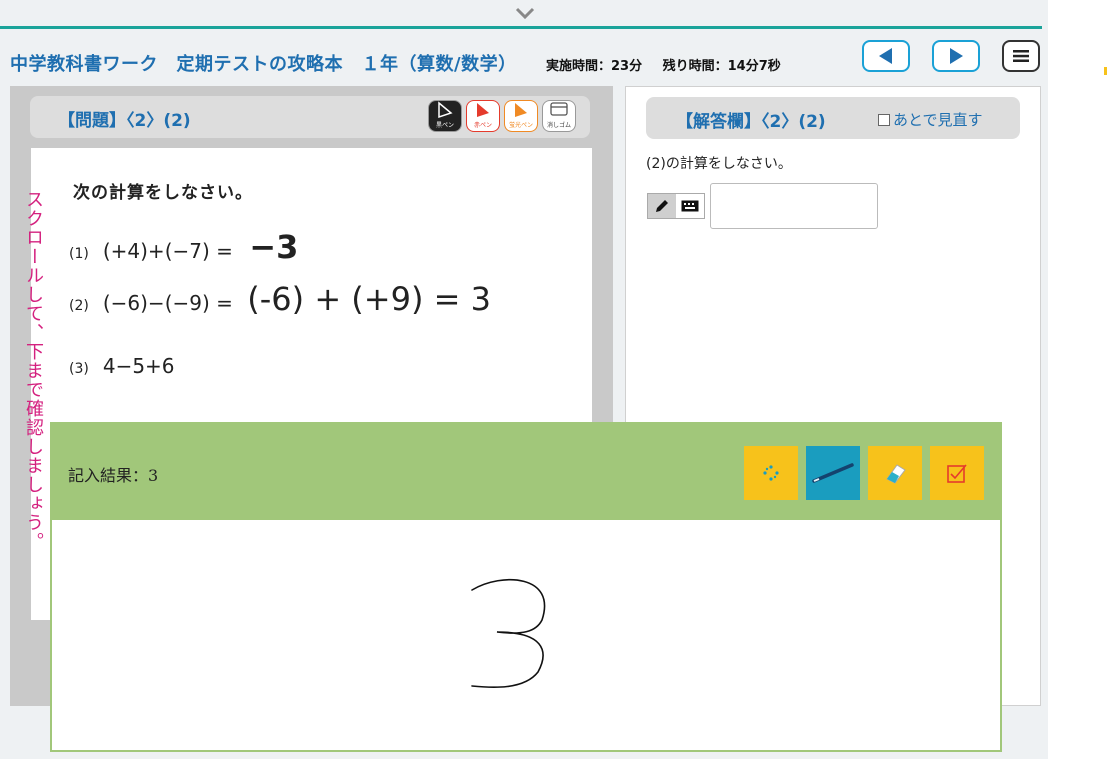  Describe the element at coordinates (482, 125) in the screenshot. I see `red-pen-label: 赤ペン` at that location.